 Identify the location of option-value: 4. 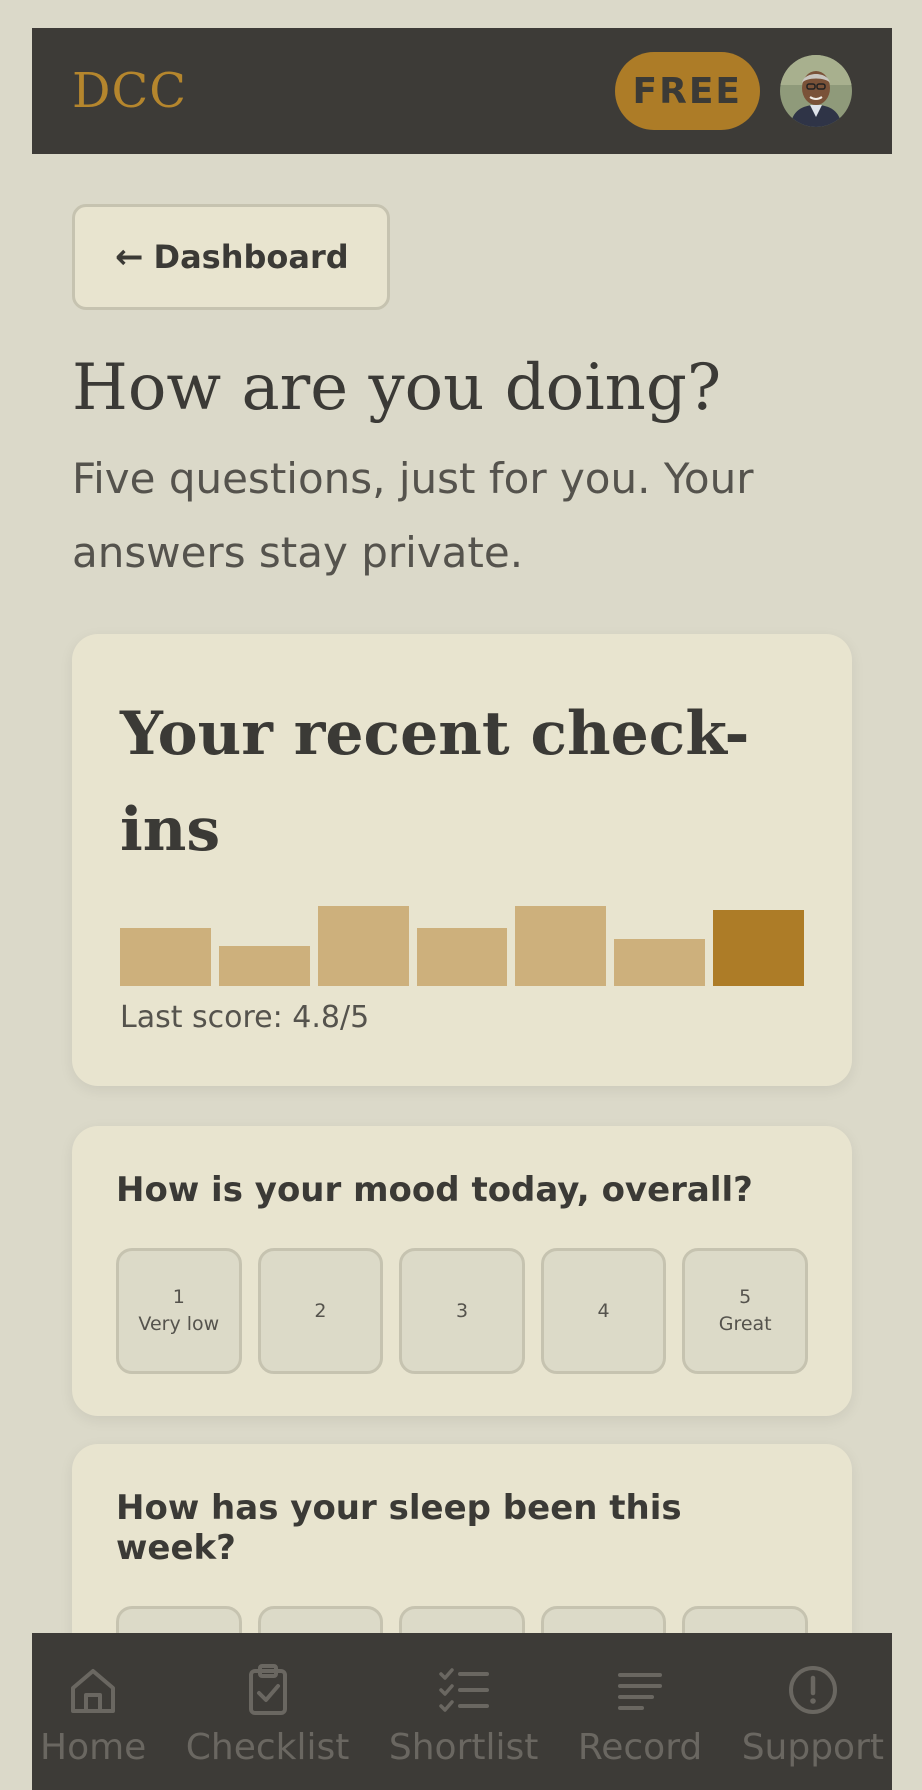
(603, 1310).